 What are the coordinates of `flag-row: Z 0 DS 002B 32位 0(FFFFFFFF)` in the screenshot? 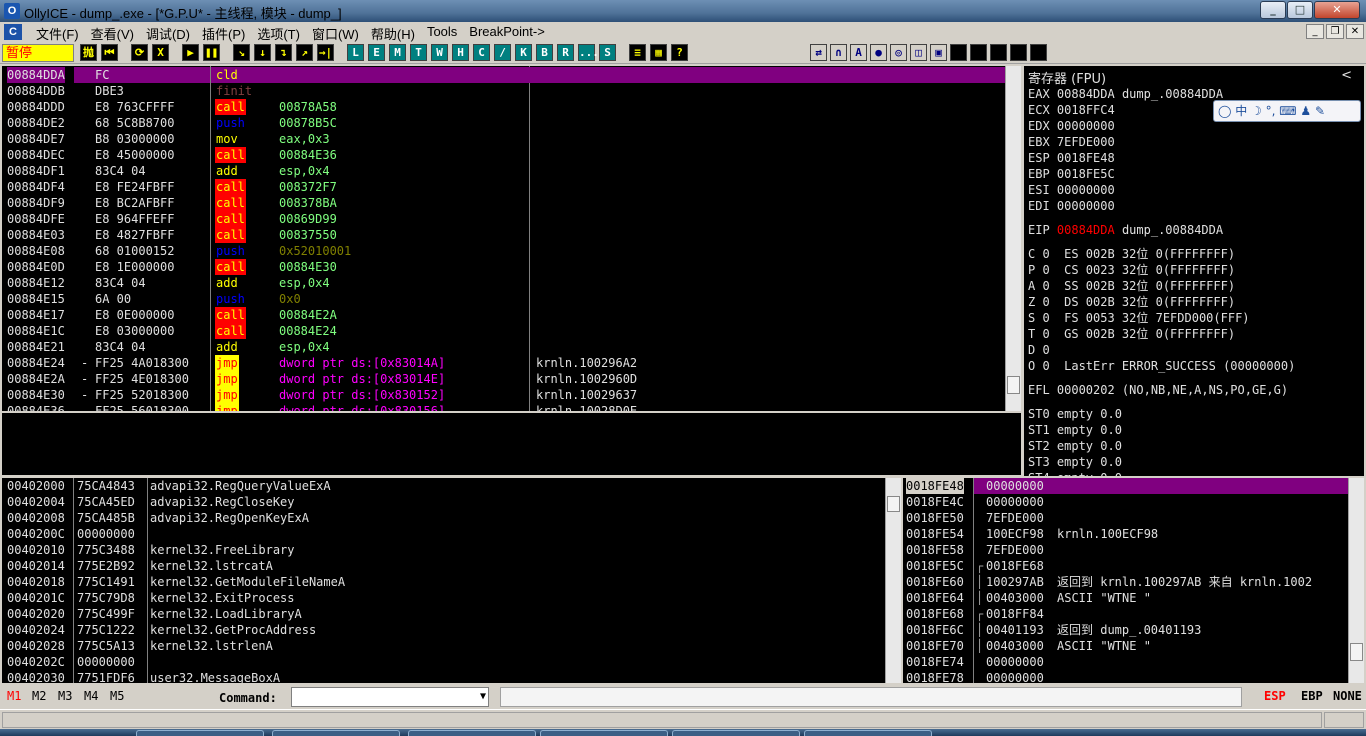 It's located at (1131, 302).